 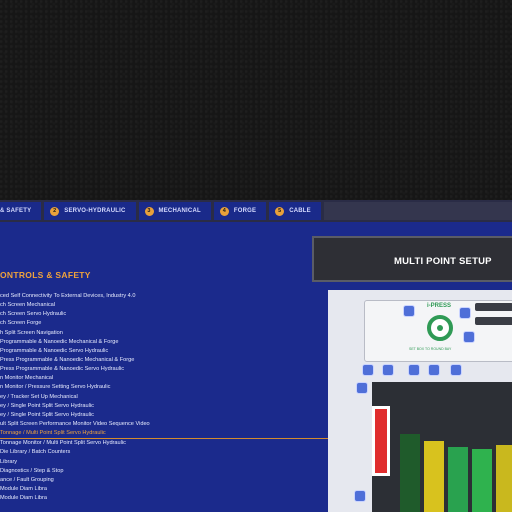 I want to click on screen-title: MULTI POINT SETUP, so click(x=443, y=261).